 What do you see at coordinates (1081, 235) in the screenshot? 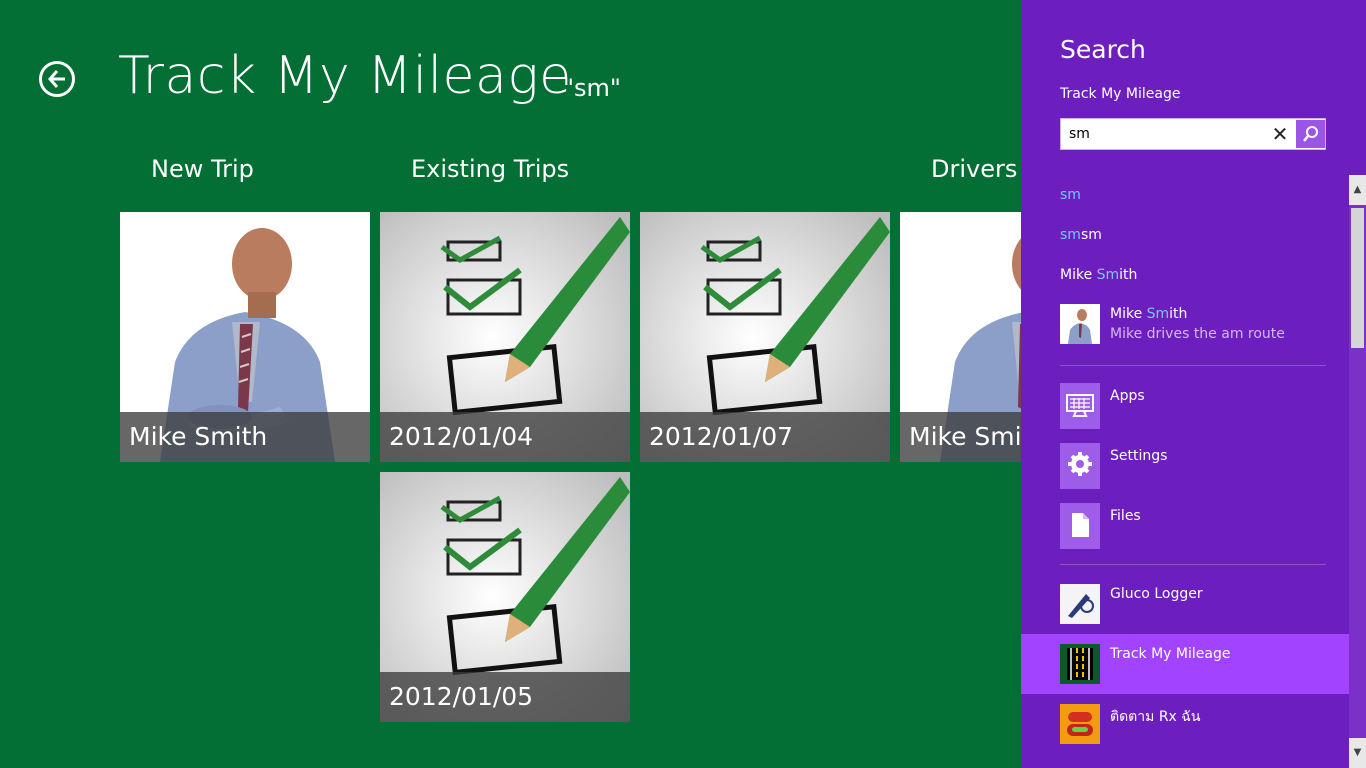
I see `suggestion-item: smsm` at bounding box center [1081, 235].